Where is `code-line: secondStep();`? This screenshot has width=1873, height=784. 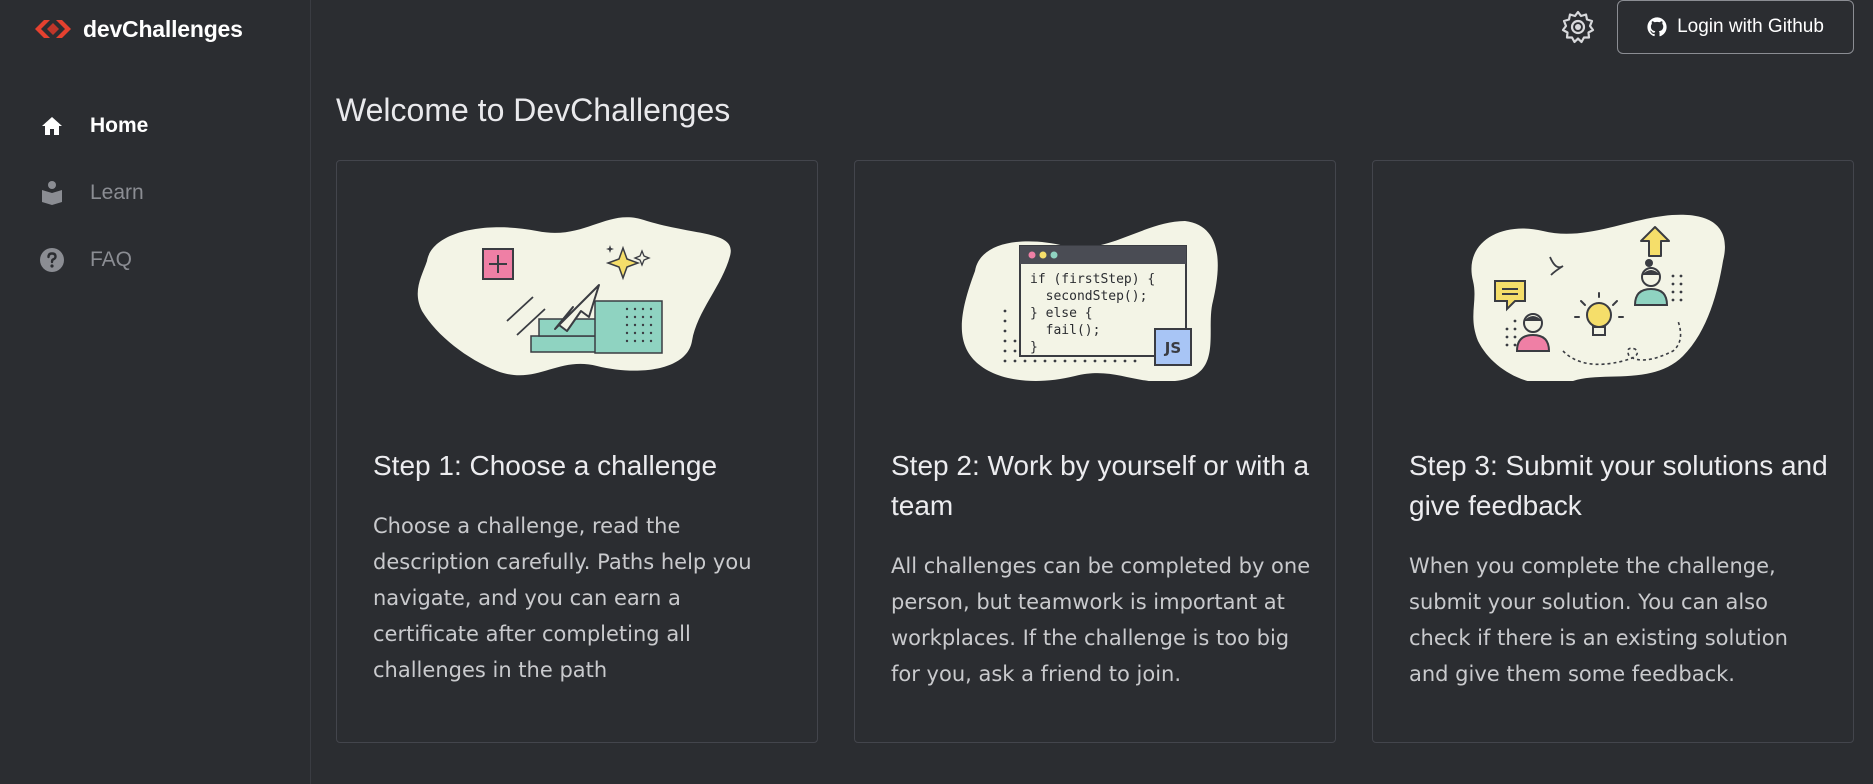
code-line: secondStep(); is located at coordinates (1088, 296).